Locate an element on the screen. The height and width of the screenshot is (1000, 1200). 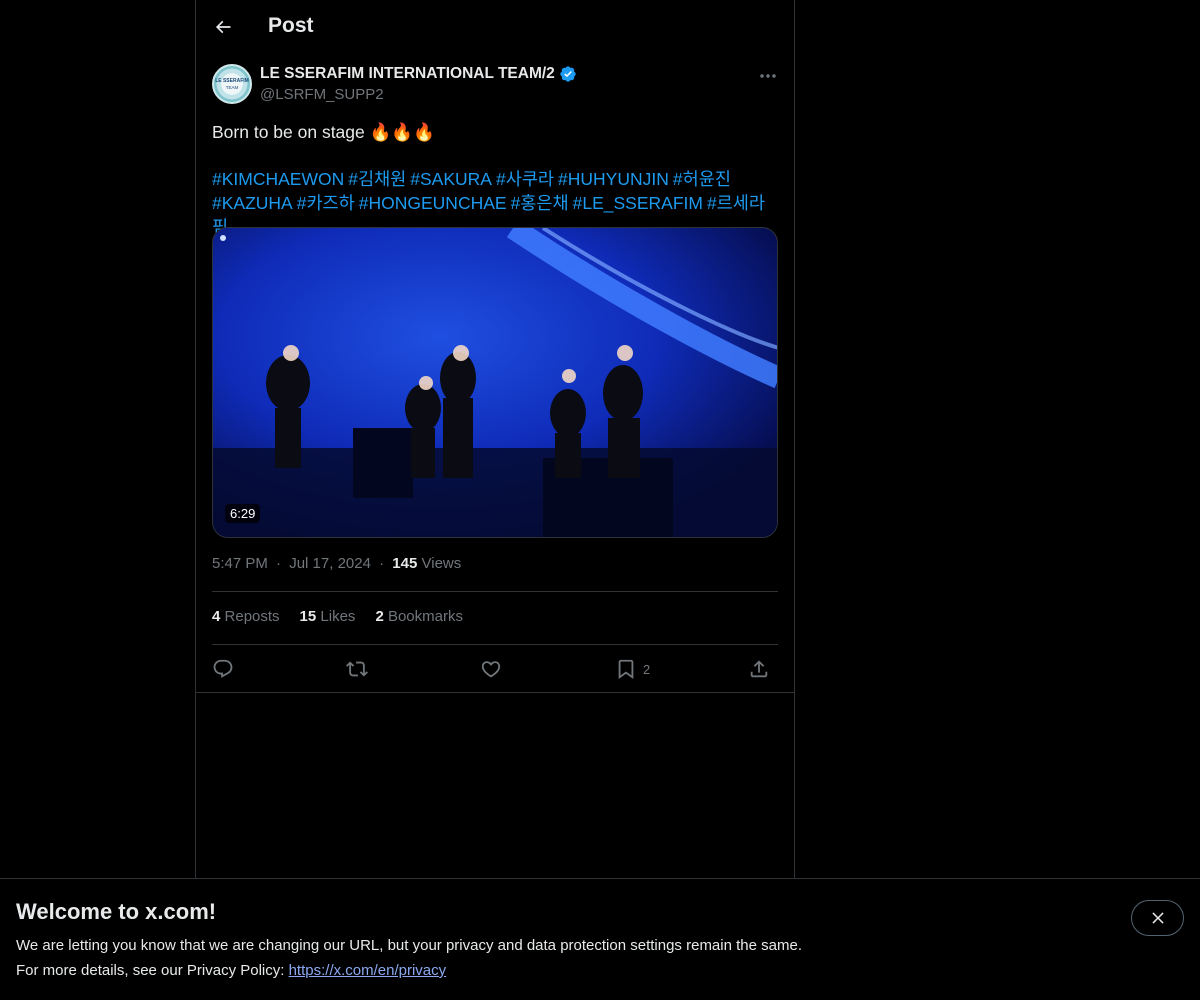
bookmark-button: 2 is located at coordinates (632, 669).